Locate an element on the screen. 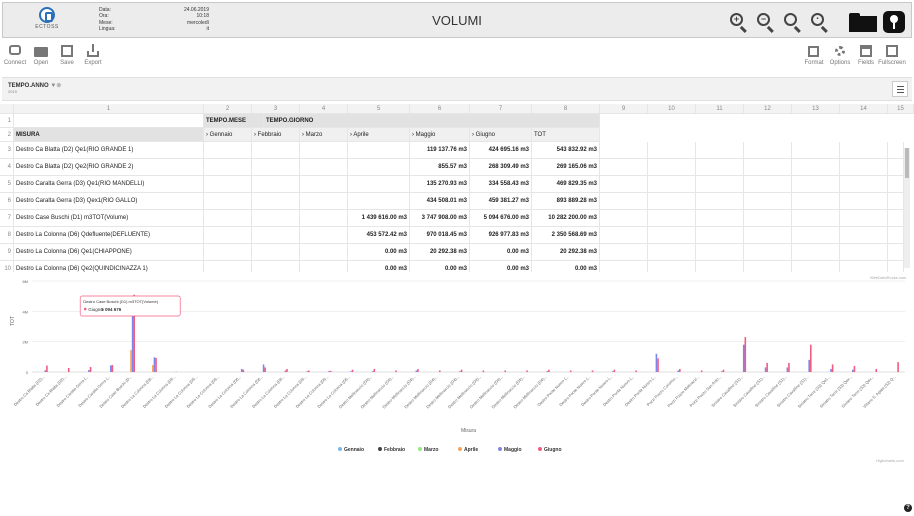 This screenshot has height=516, width=914. fields-button: Fields is located at coordinates (866, 53).